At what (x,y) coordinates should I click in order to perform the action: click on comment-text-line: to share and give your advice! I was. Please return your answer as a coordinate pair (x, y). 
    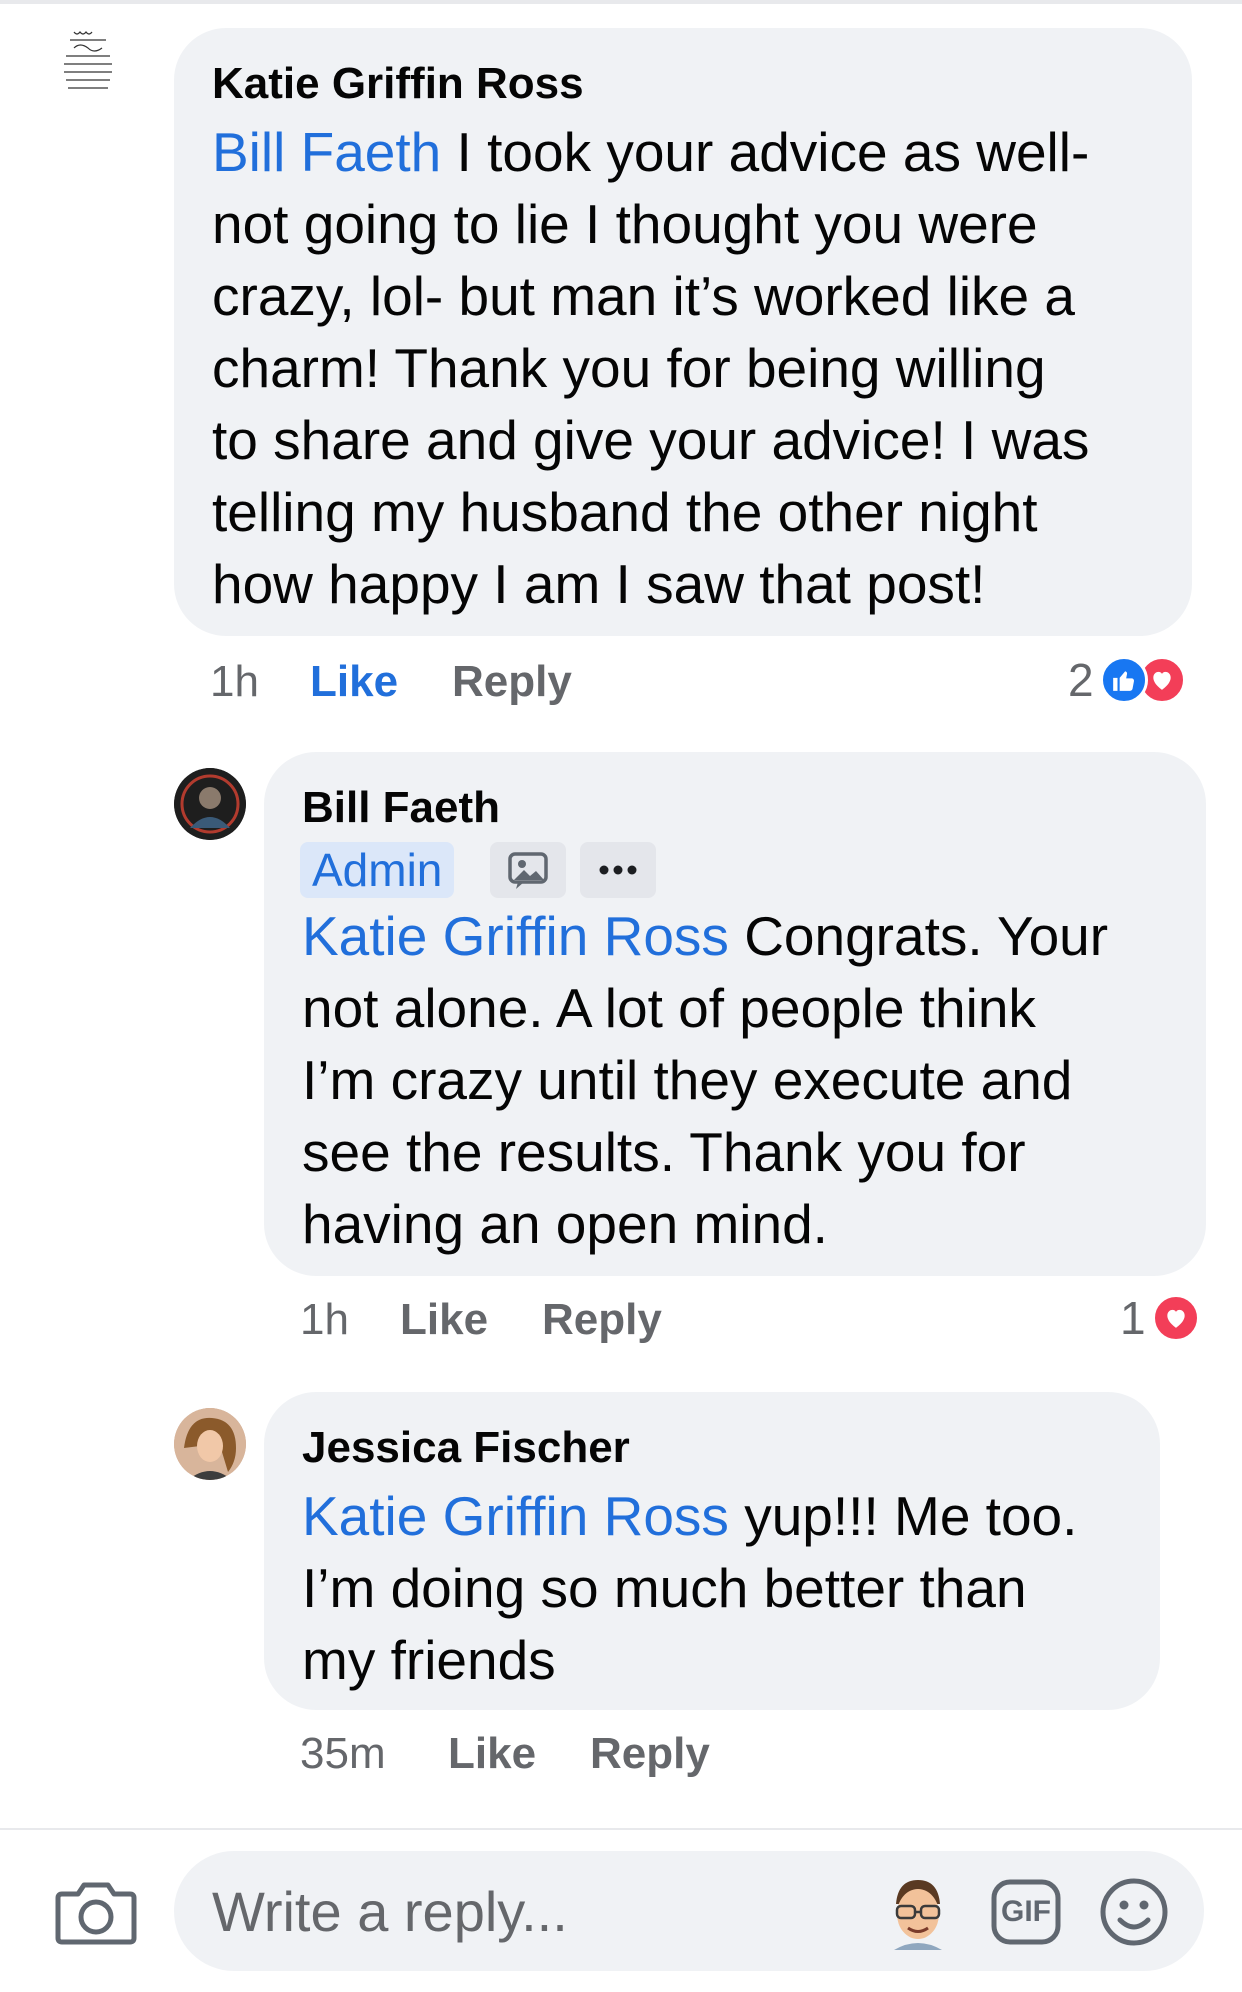
    Looking at the image, I should click on (651, 440).